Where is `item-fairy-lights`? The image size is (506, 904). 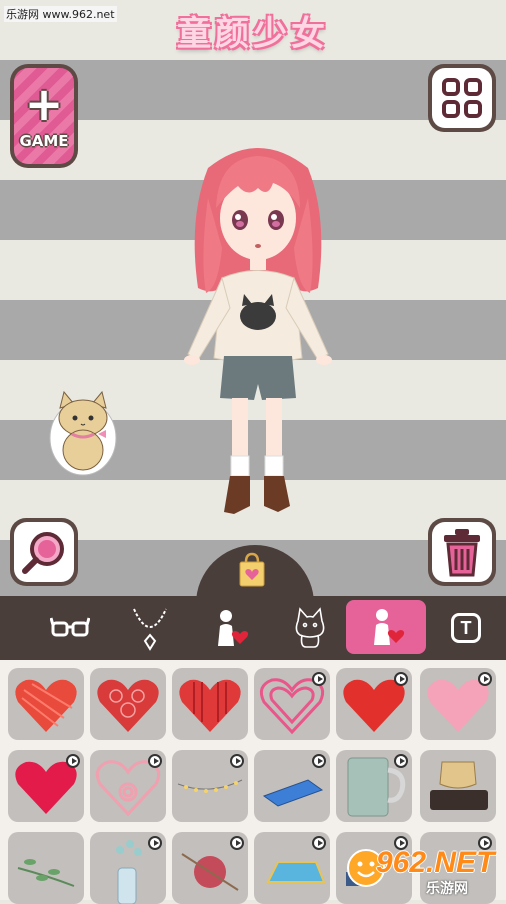
item-fairy-lights is located at coordinates (210, 786).